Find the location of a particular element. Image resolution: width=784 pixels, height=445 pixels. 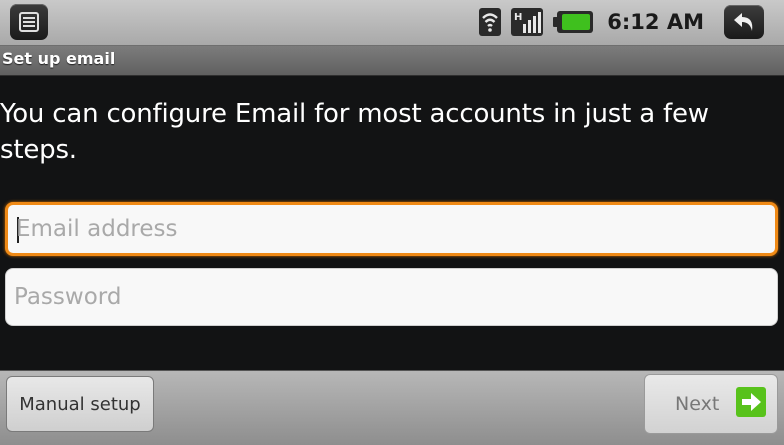

clock: 6:12 AM is located at coordinates (655, 22).